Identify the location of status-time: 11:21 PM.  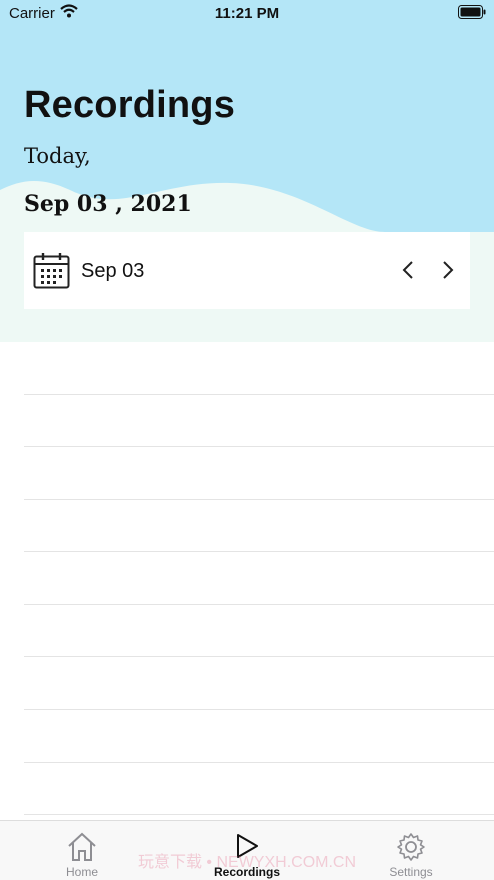
(247, 13).